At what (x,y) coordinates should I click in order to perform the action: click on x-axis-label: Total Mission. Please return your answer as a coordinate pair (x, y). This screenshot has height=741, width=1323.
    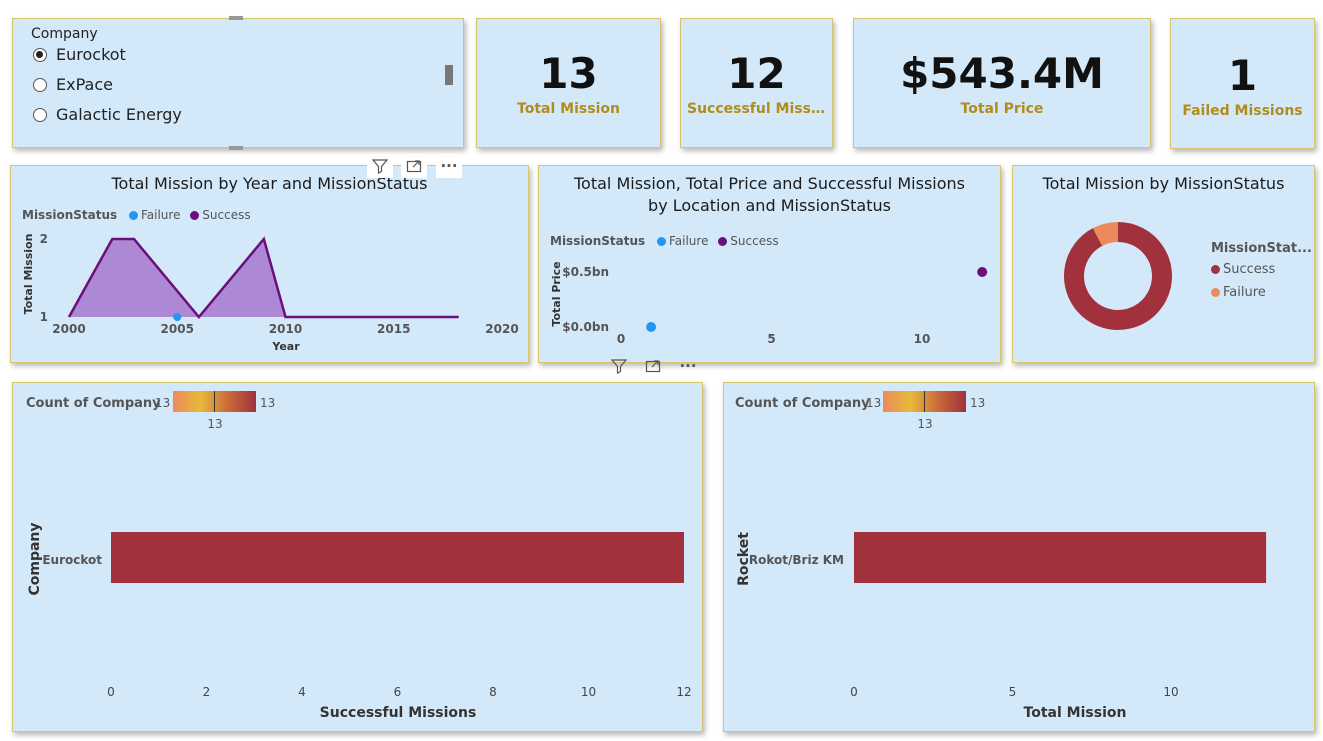
    Looking at the image, I should click on (1075, 713).